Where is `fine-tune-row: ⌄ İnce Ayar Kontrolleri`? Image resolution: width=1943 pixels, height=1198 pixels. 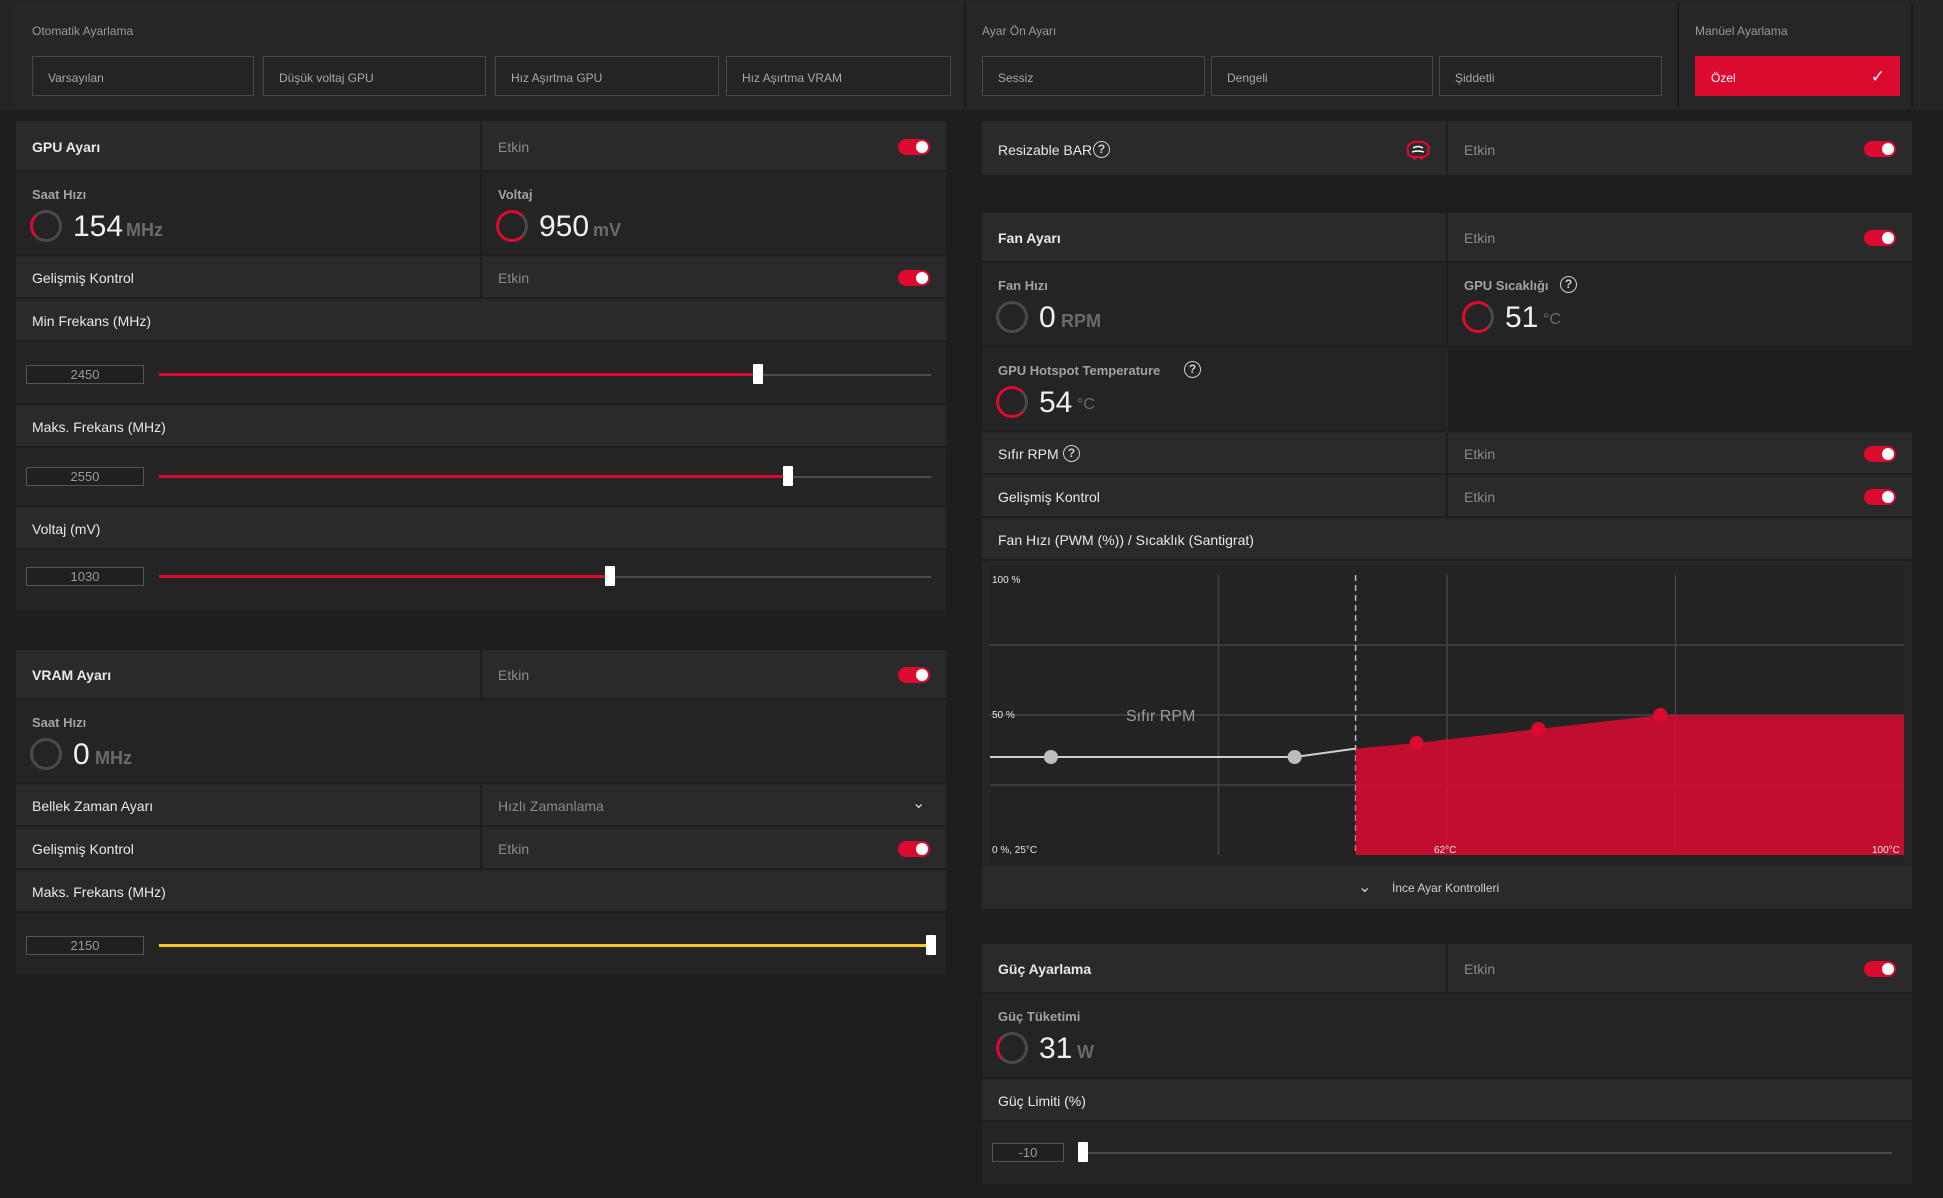 fine-tune-row: ⌄ İnce Ayar Kontrolleri is located at coordinates (1447, 888).